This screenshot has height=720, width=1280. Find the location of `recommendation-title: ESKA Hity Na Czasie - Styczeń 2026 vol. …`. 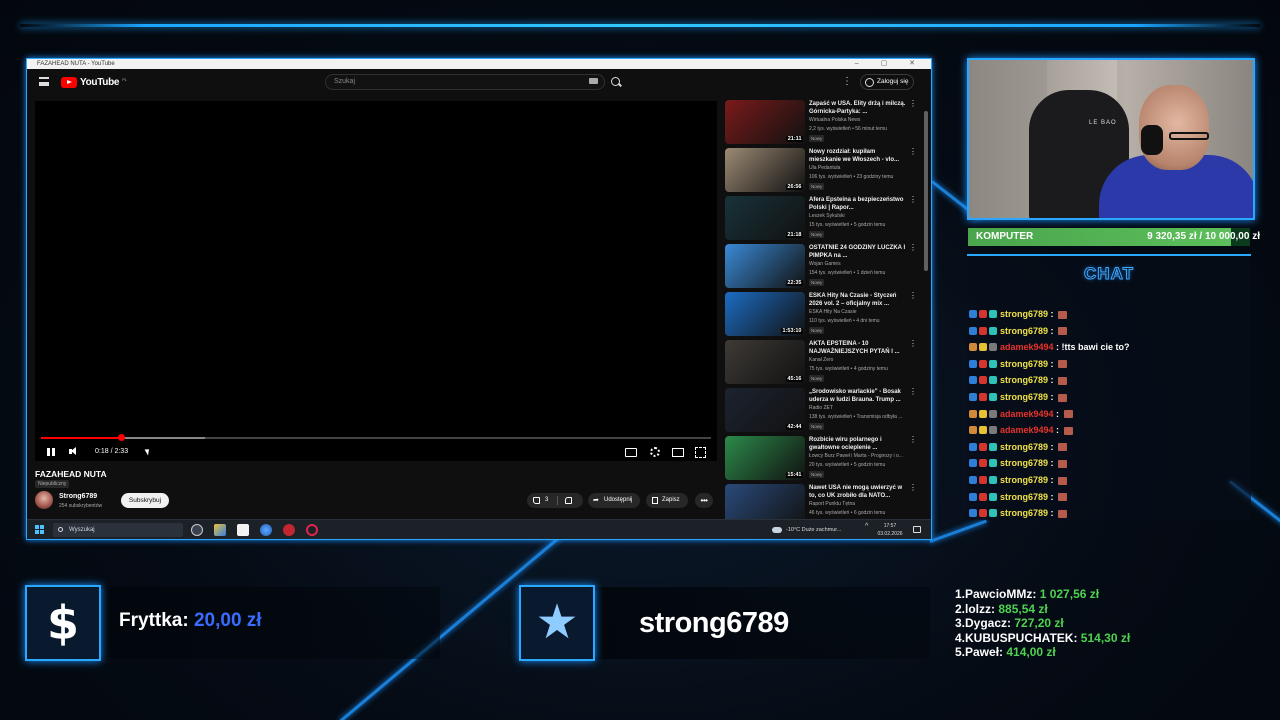

recommendation-title: ESKA Hity Na Czasie - Styczeń 2026 vol. … is located at coordinates (859, 300).